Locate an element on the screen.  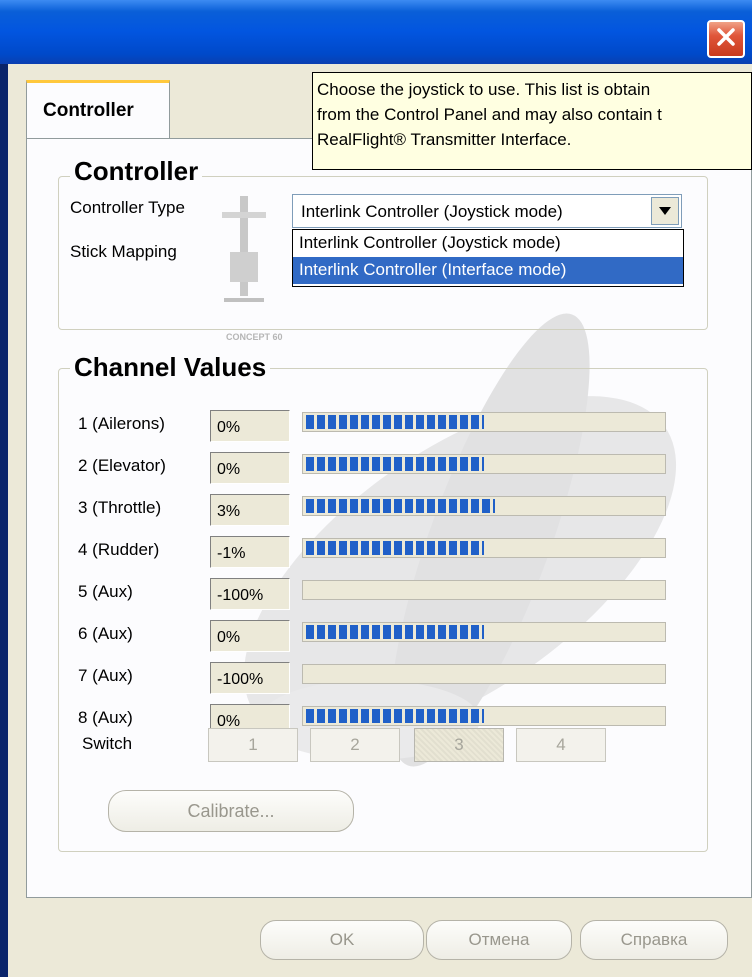
help-button: Справка is located at coordinates (654, 940).